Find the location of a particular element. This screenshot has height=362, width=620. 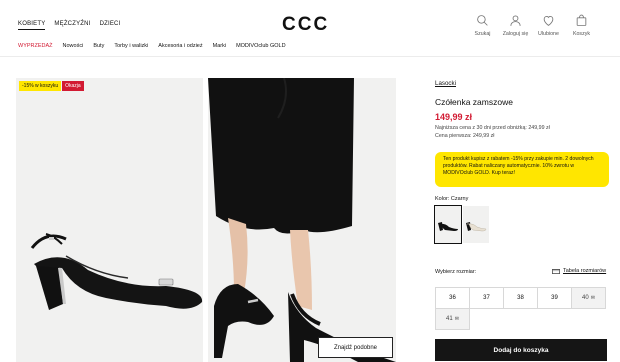

size-option-39: 39 is located at coordinates (554, 298).